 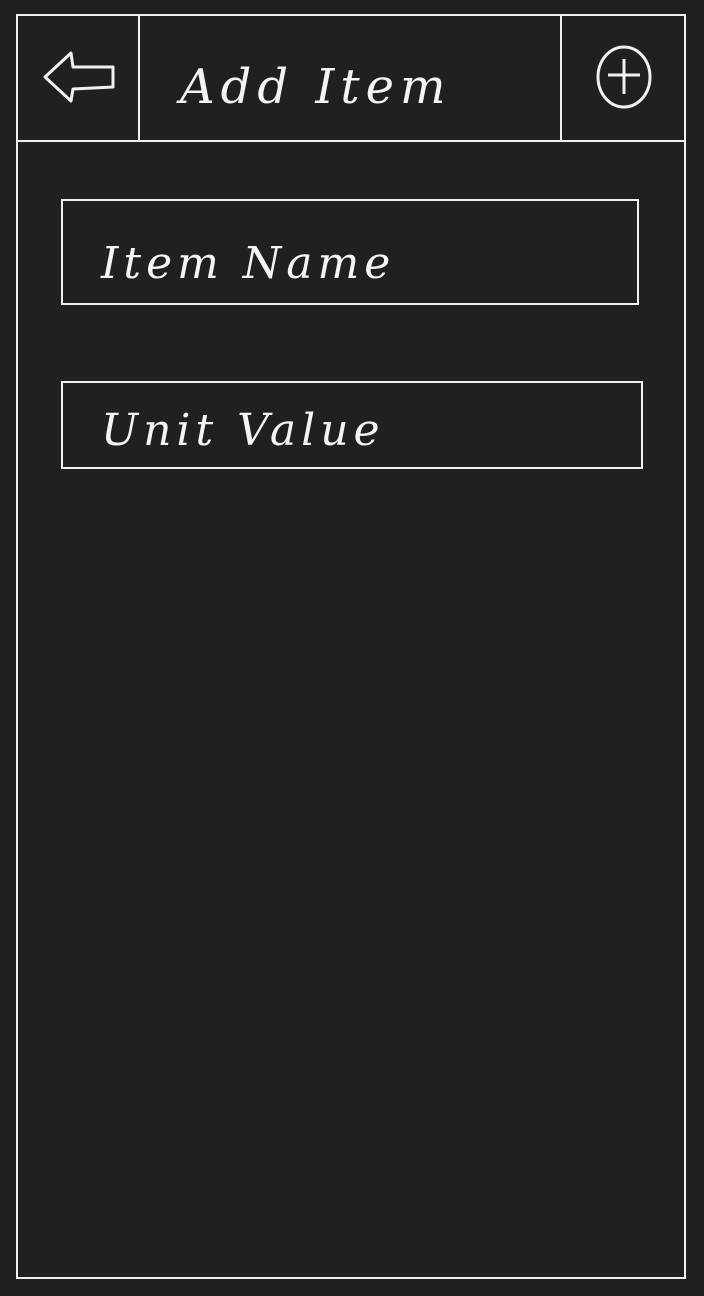 I want to click on add-button, so click(x=623, y=77).